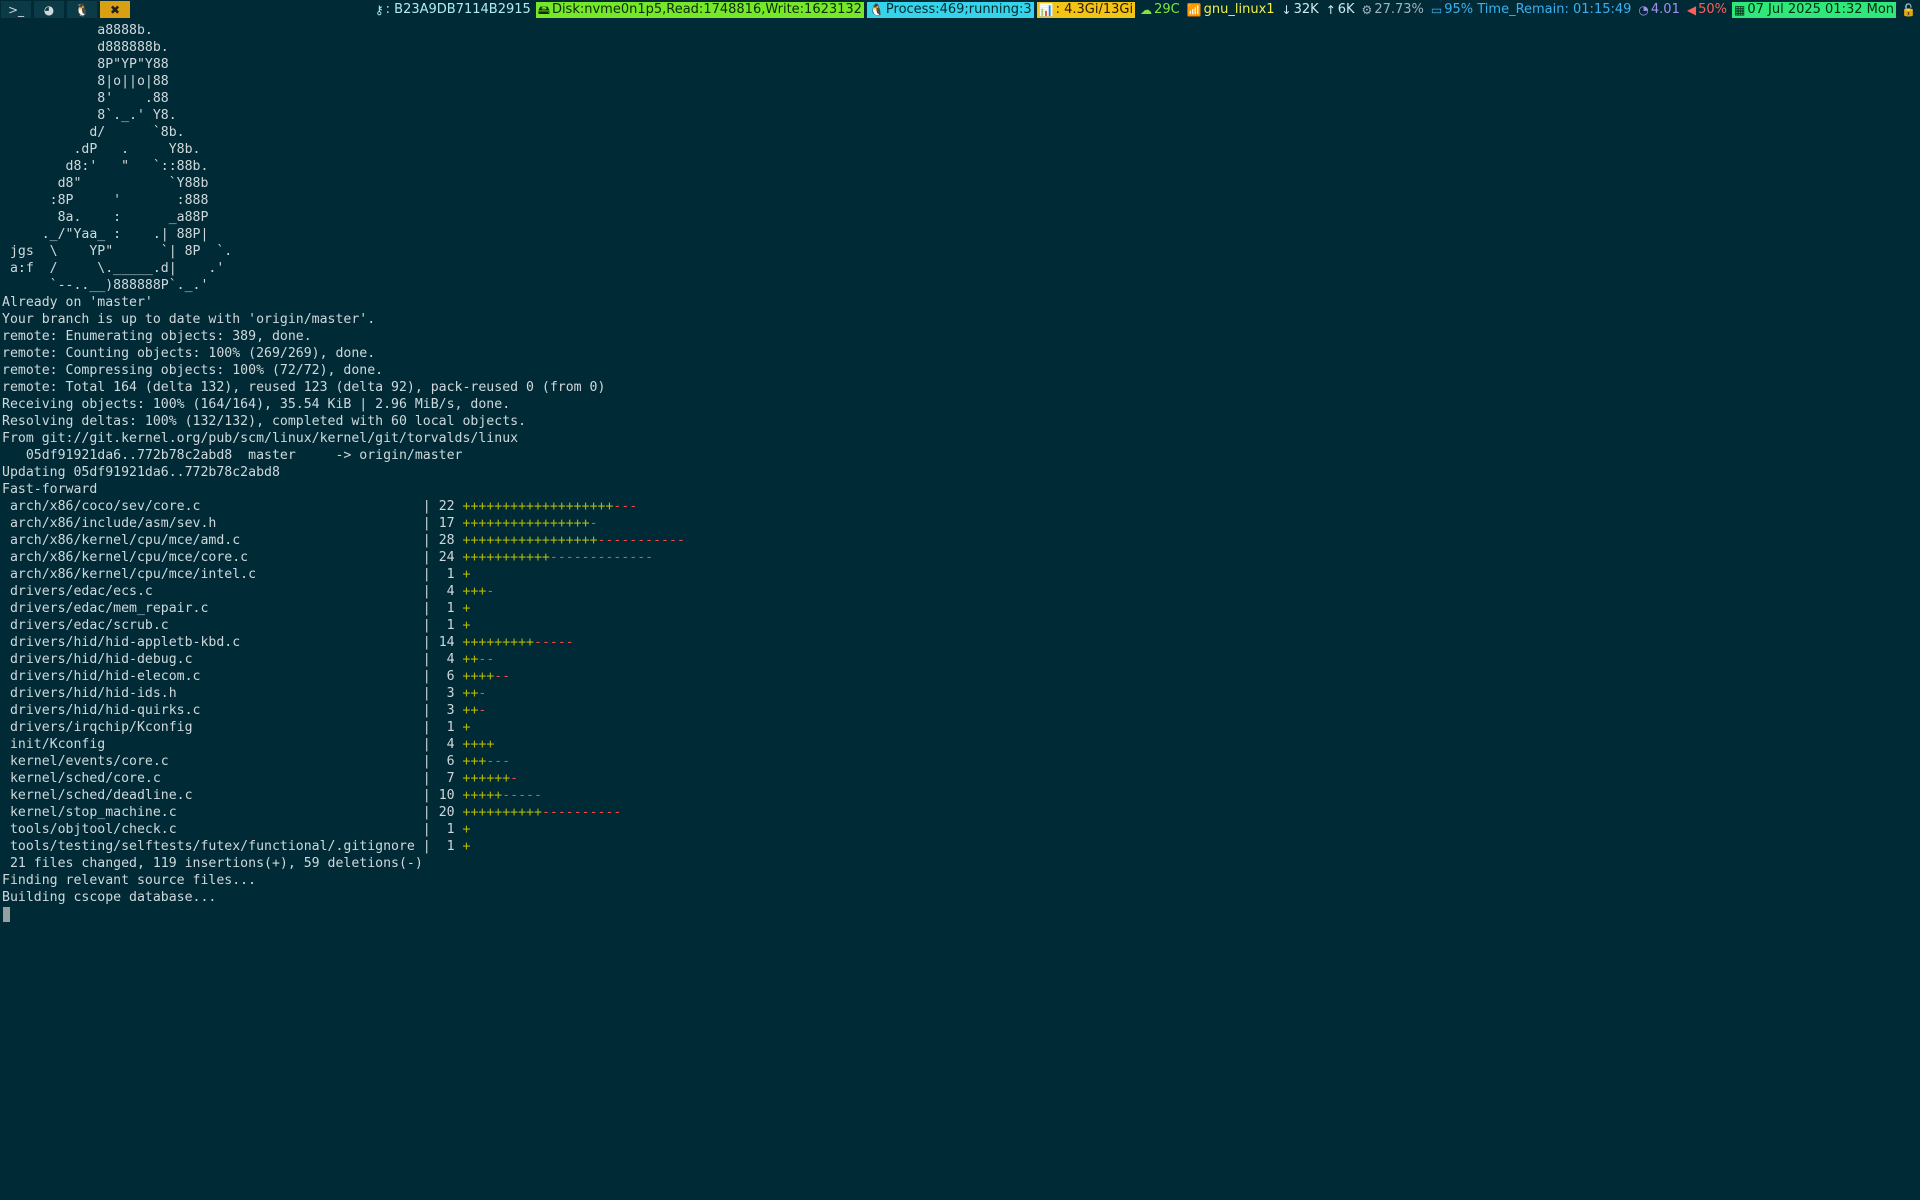  I want to click on wifi-icon: 📶, so click(1194, 10).